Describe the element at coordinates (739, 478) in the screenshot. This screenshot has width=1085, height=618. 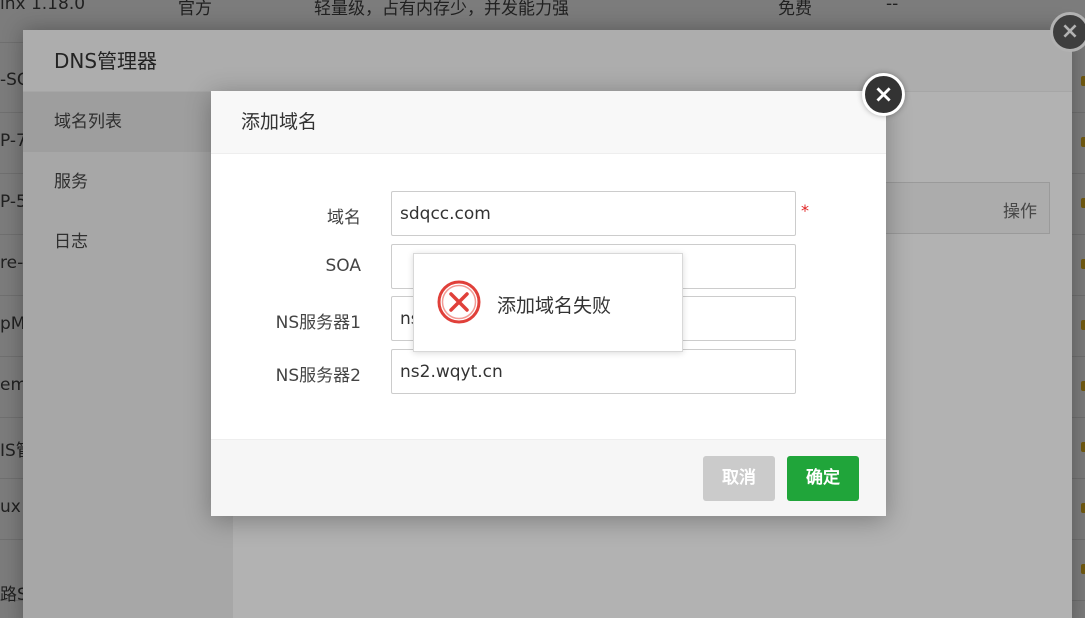
I see `cancel-button: 取消` at that location.